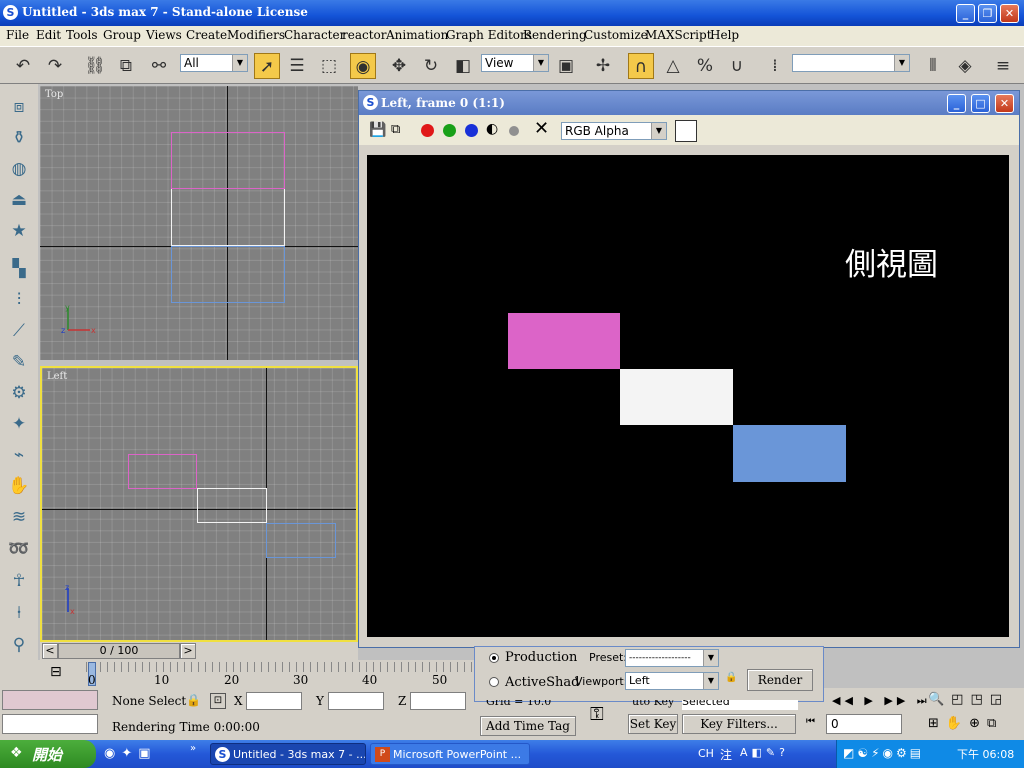 The height and width of the screenshot is (768, 1024). I want to click on menu-edit: Edit, so click(48, 35).